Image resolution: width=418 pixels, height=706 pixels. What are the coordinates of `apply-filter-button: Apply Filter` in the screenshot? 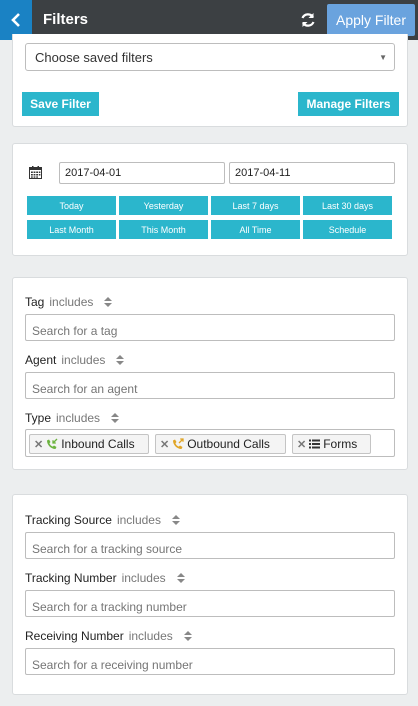 It's located at (371, 20).